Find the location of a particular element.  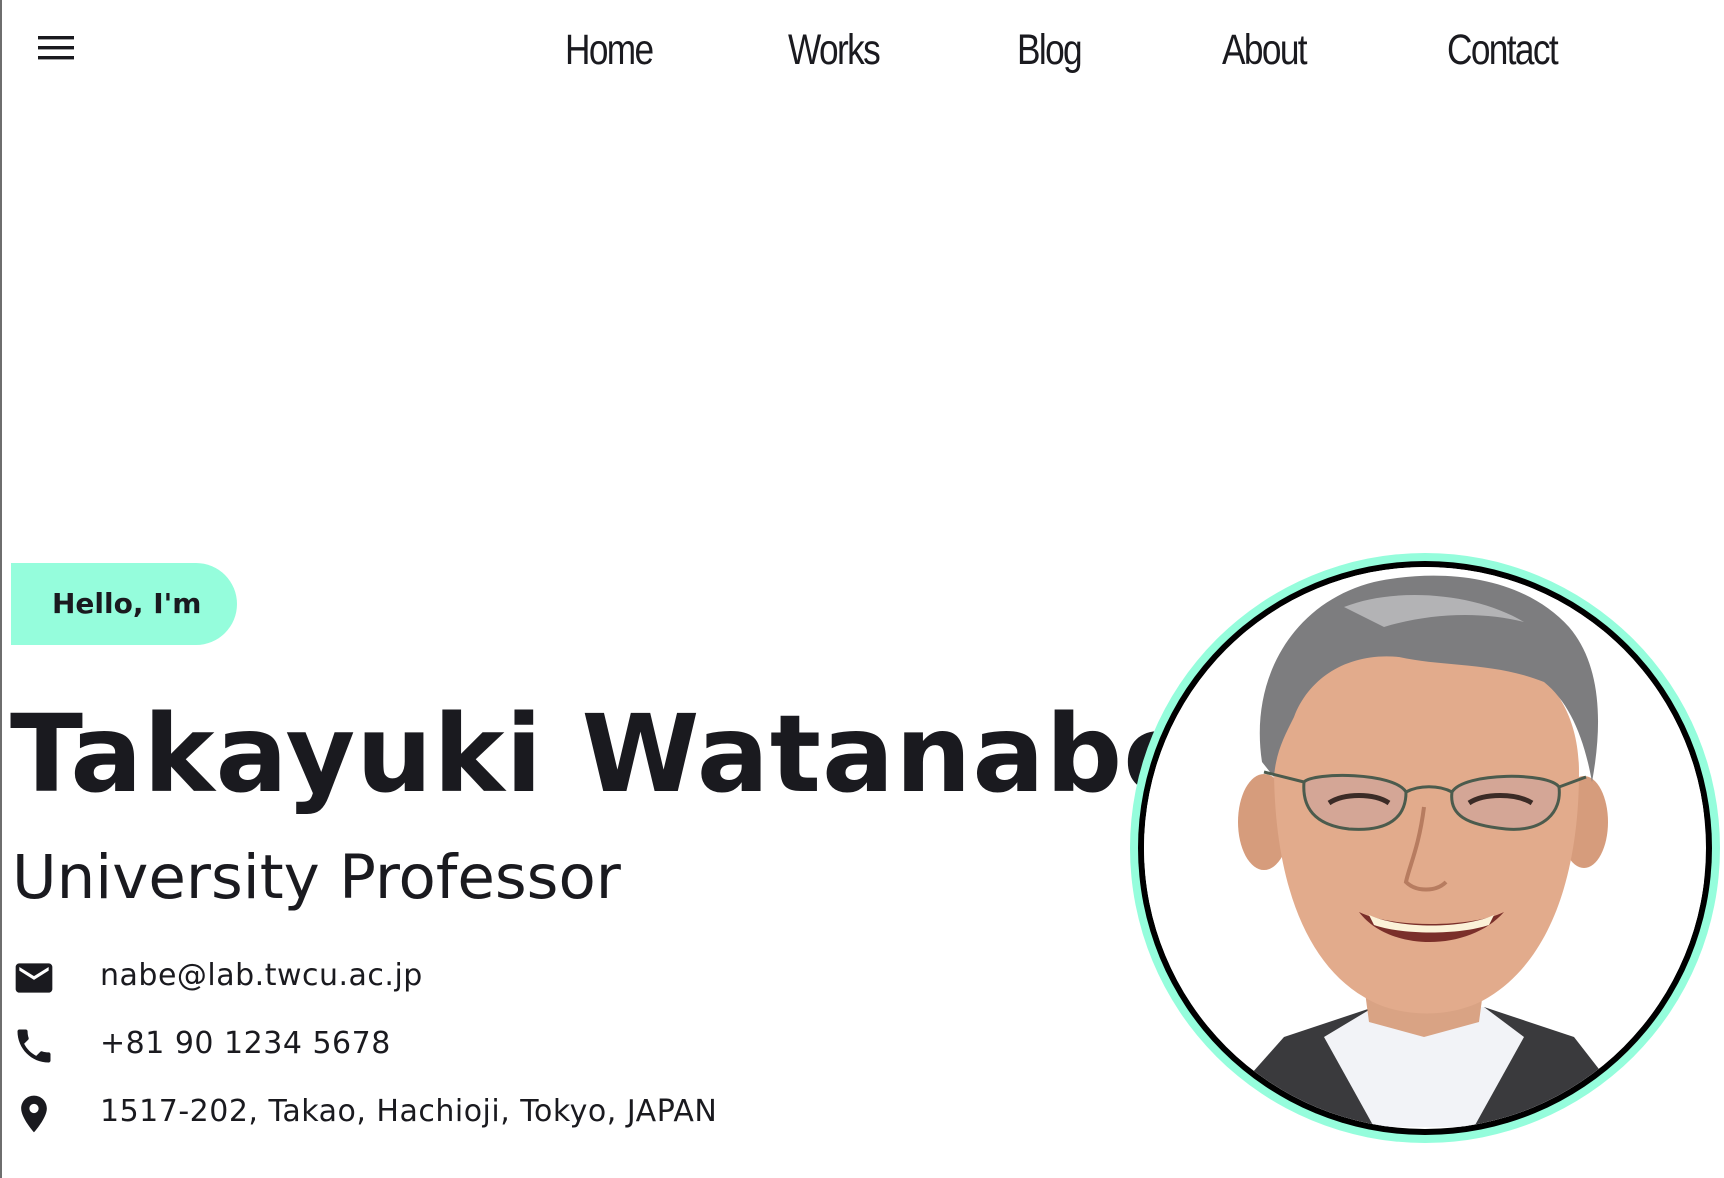

profile-title: University Professor is located at coordinates (316, 877).